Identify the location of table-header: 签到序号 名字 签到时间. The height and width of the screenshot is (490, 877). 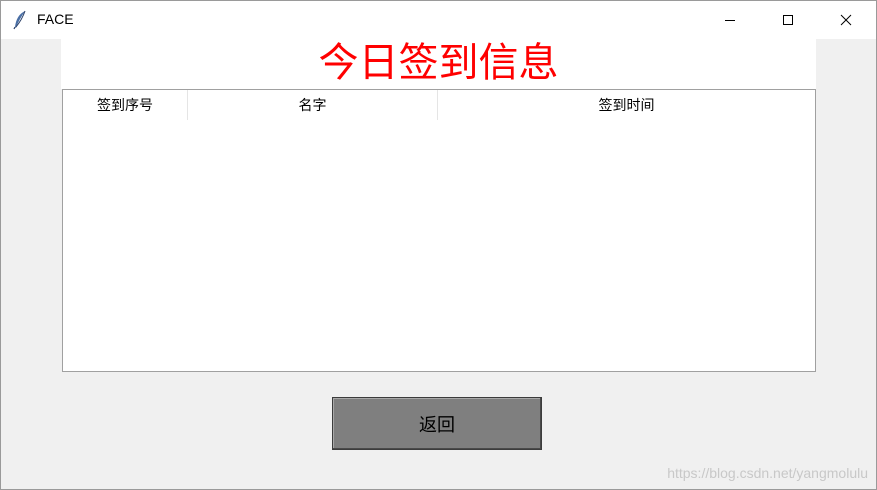
(439, 105).